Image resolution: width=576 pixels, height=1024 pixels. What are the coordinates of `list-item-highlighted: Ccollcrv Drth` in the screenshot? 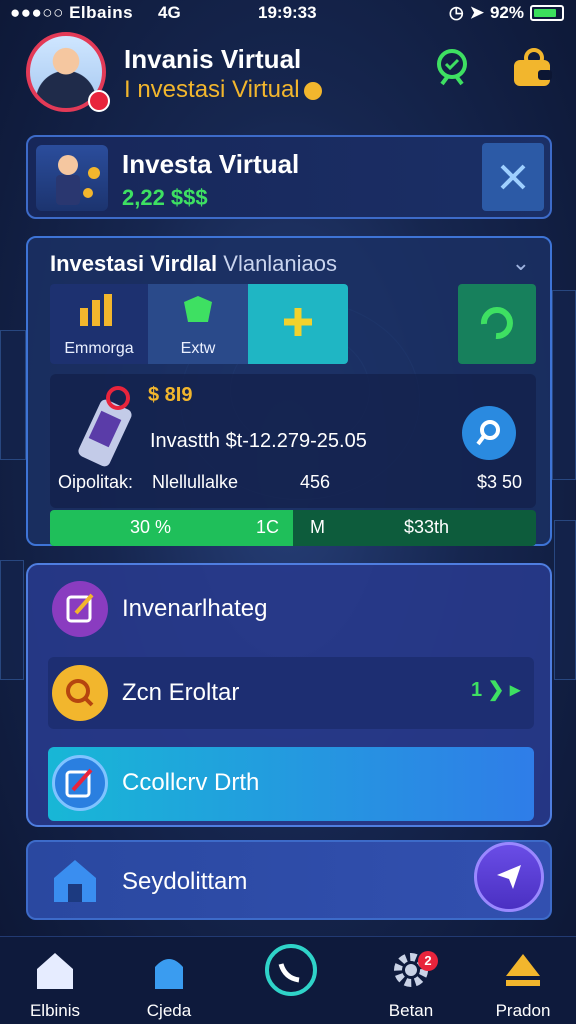 It's located at (291, 784).